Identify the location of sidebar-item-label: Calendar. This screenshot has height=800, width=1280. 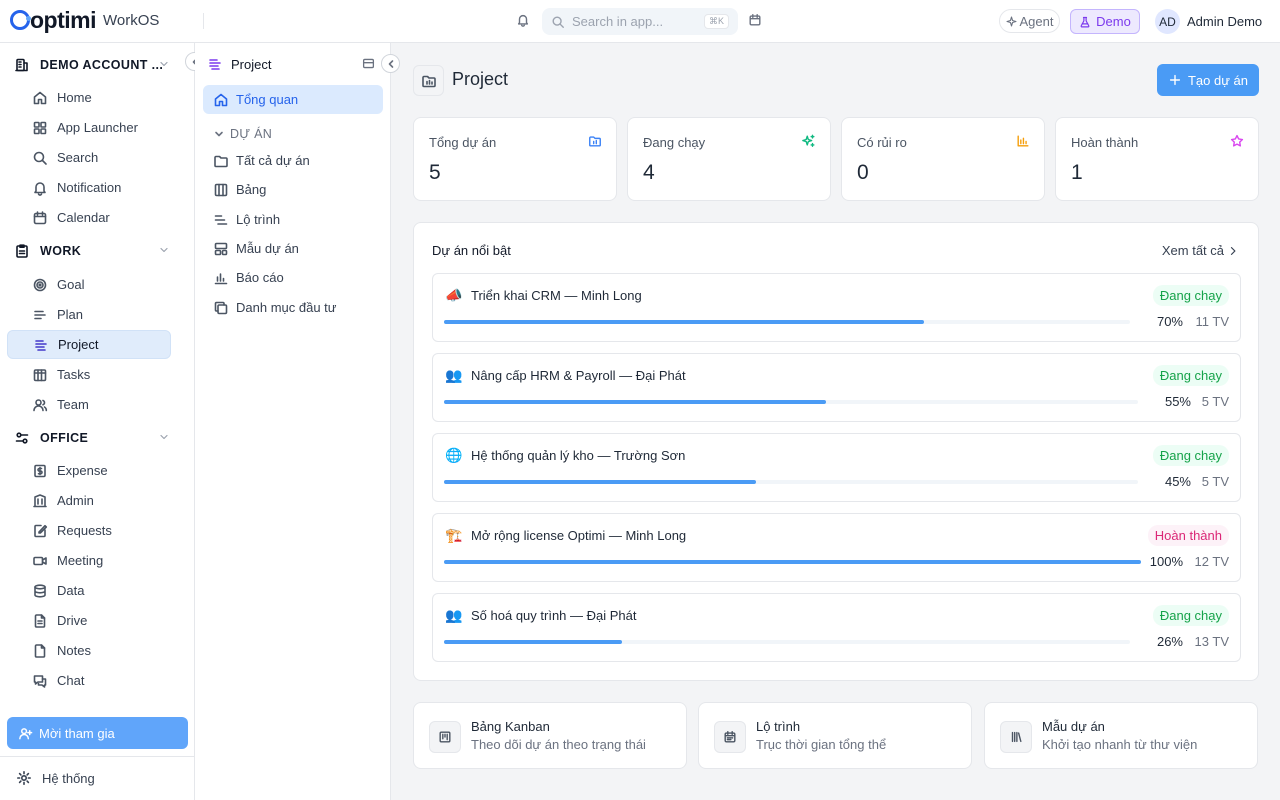
(83, 217).